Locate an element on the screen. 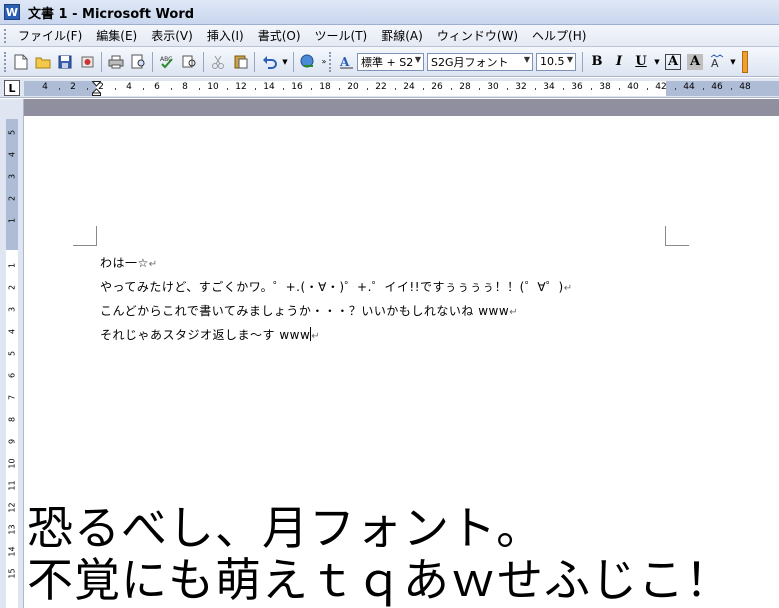 The image size is (779, 608). open-button is located at coordinates (43, 62).